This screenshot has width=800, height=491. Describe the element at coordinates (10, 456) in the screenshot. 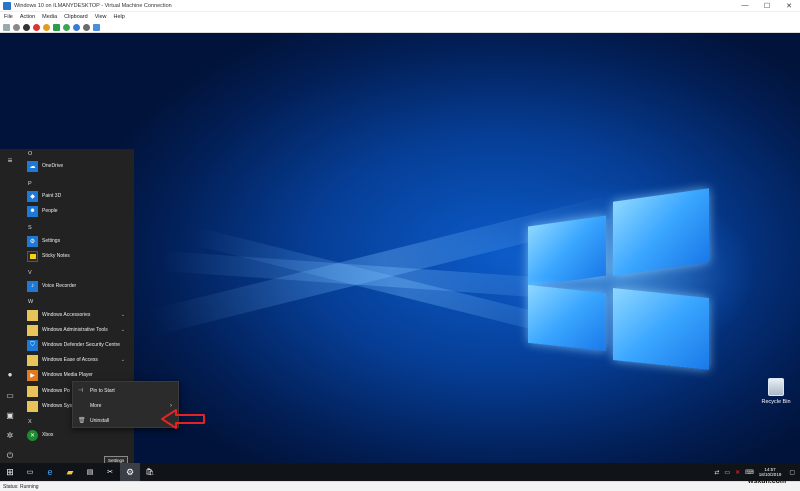

I see `power-icon: ⏻` at that location.